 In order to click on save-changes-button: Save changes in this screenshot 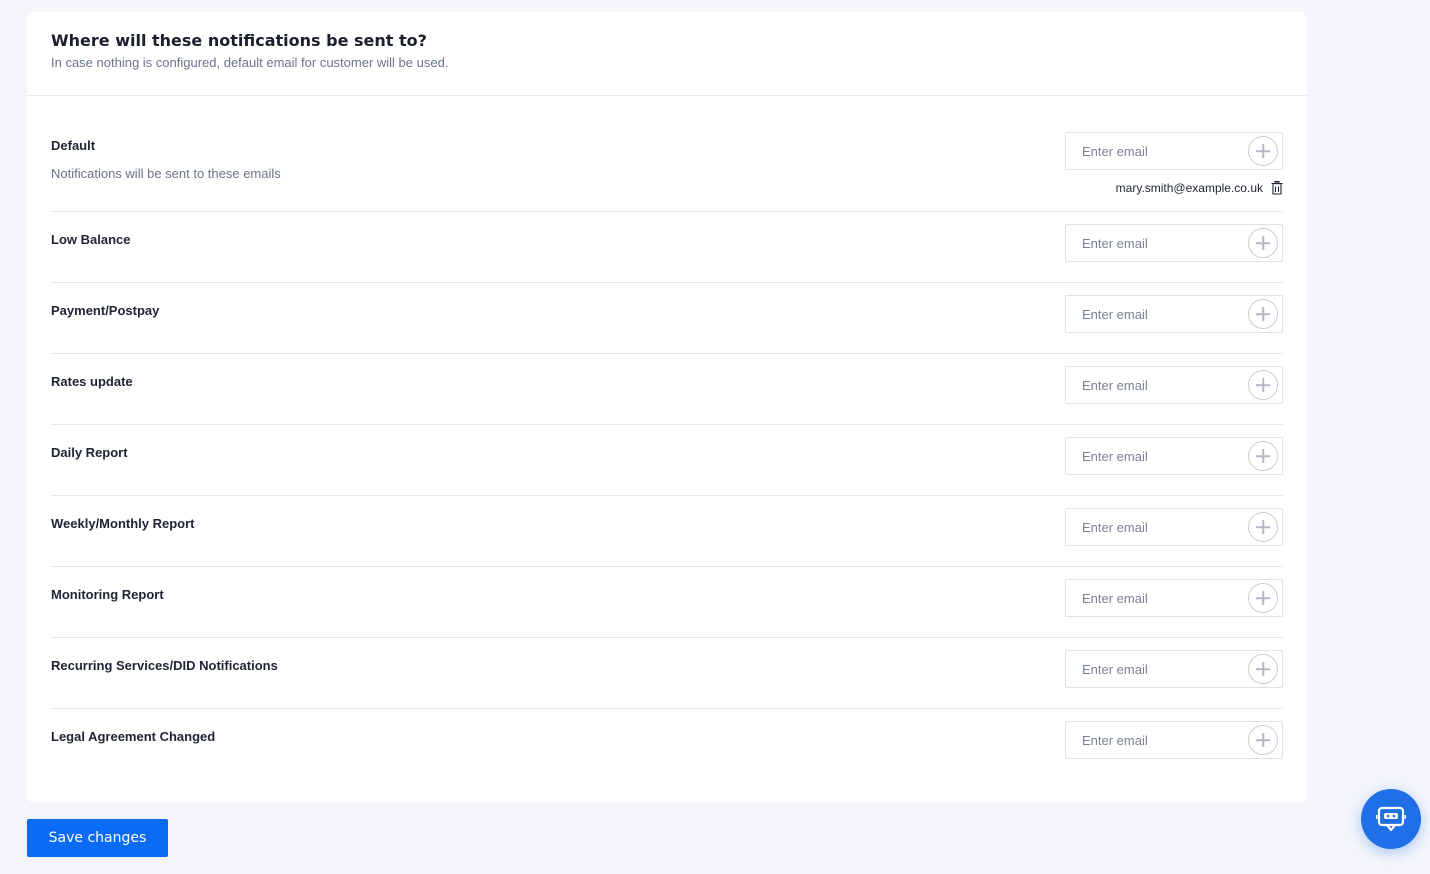, I will do `click(97, 838)`.